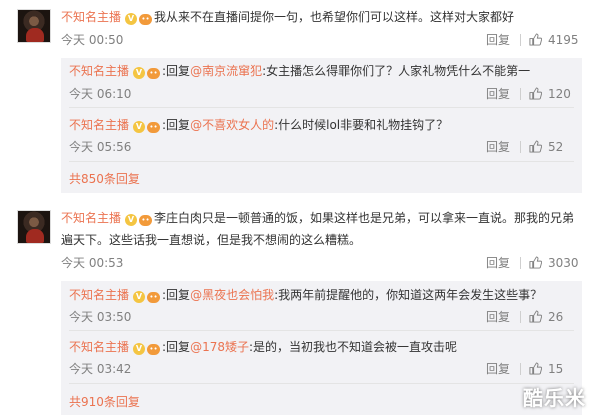 The width and height of the screenshot is (594, 415). What do you see at coordinates (546, 147) in the screenshot?
I see `like-button: 52` at bounding box center [546, 147].